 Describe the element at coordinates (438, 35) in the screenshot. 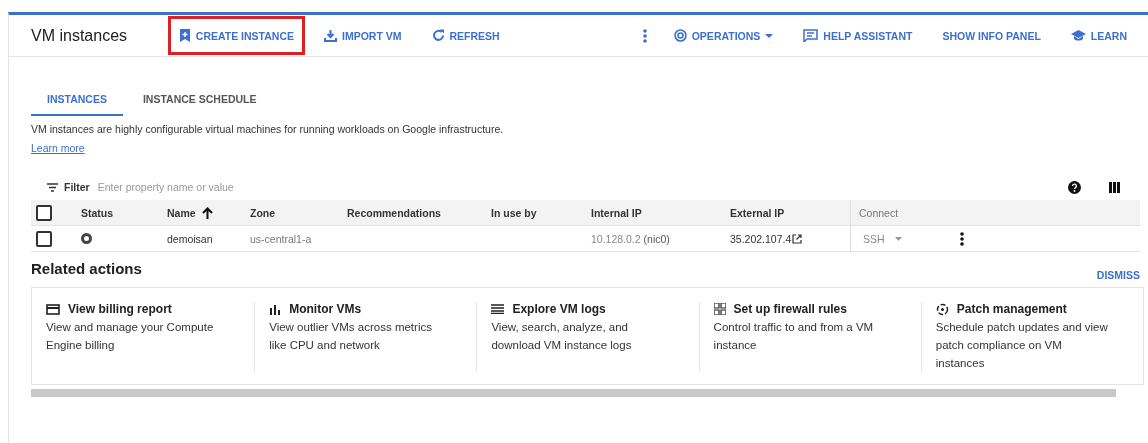

I see `refresh-icon` at that location.